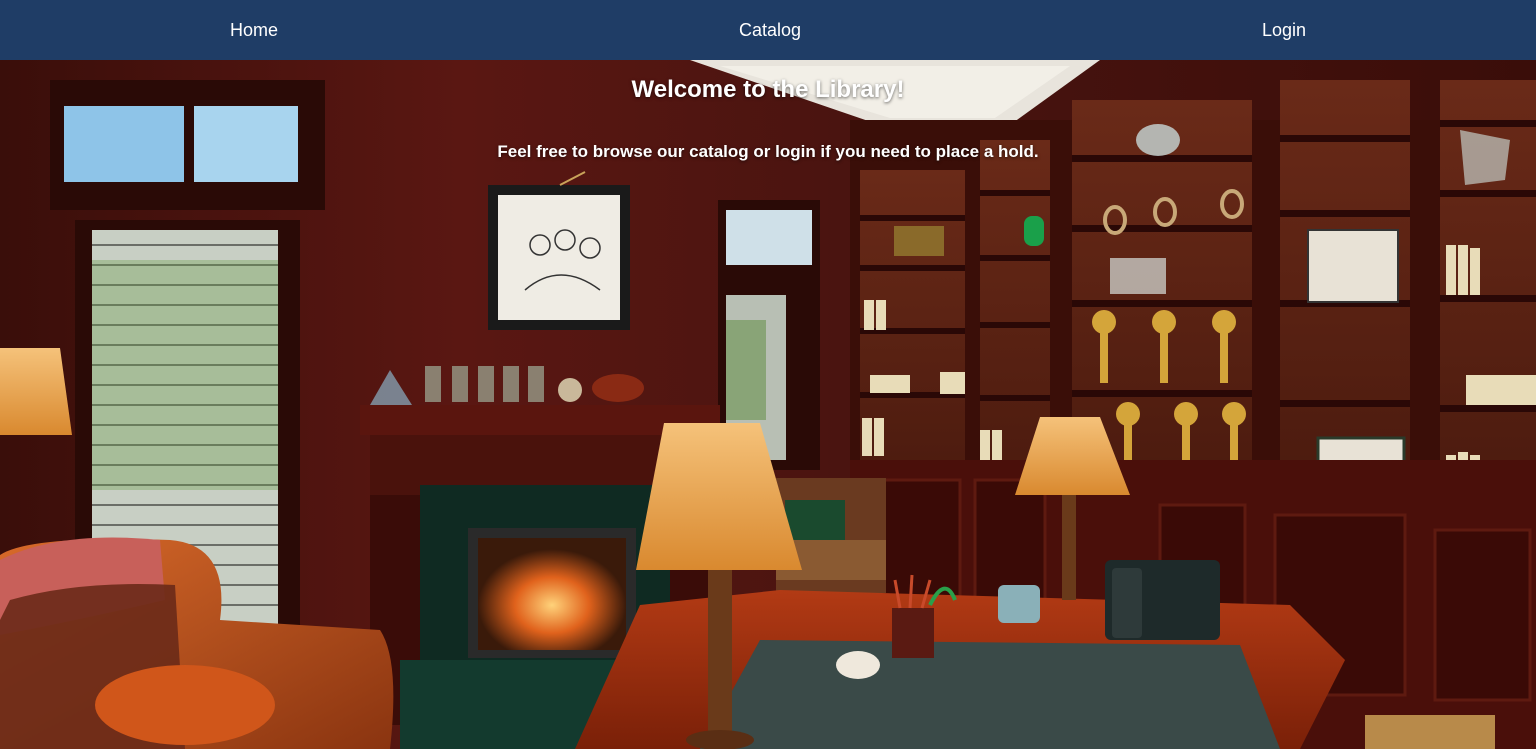 The image size is (1536, 749). Describe the element at coordinates (768, 89) in the screenshot. I see `hero-title: Welcome to the Library!` at that location.